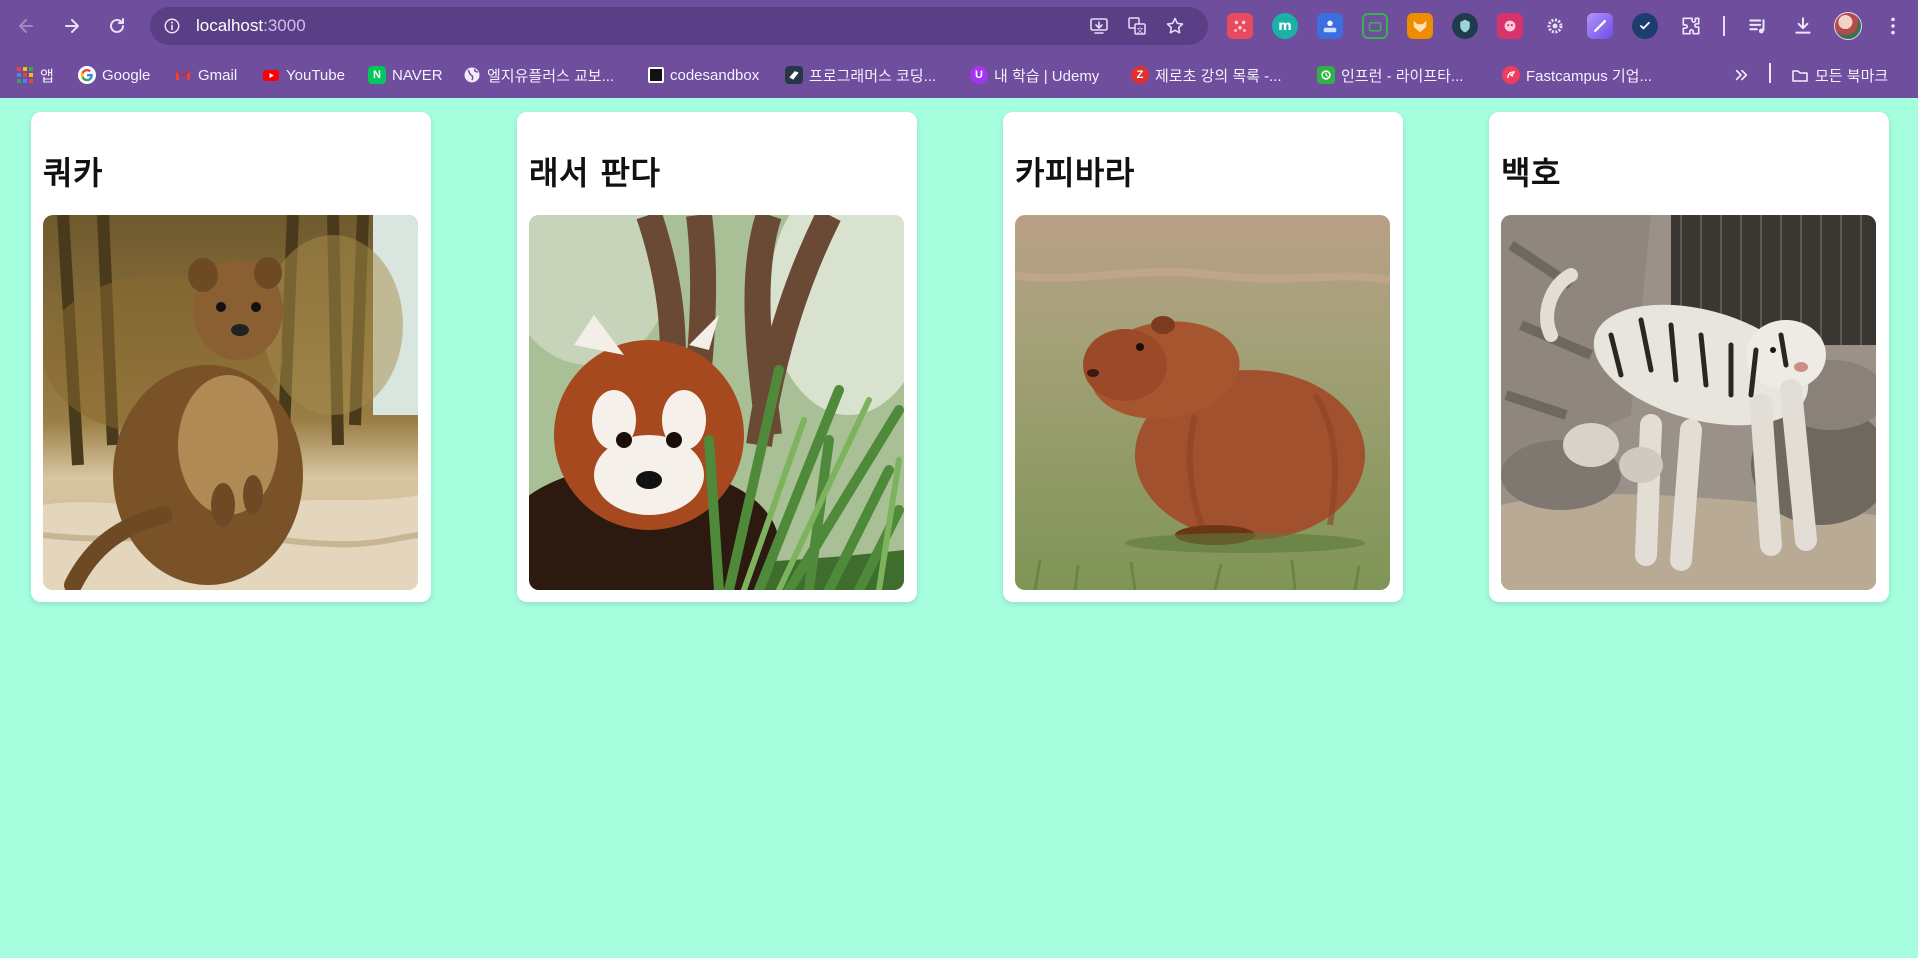  I want to click on extension-purple-icon, so click(1600, 26).